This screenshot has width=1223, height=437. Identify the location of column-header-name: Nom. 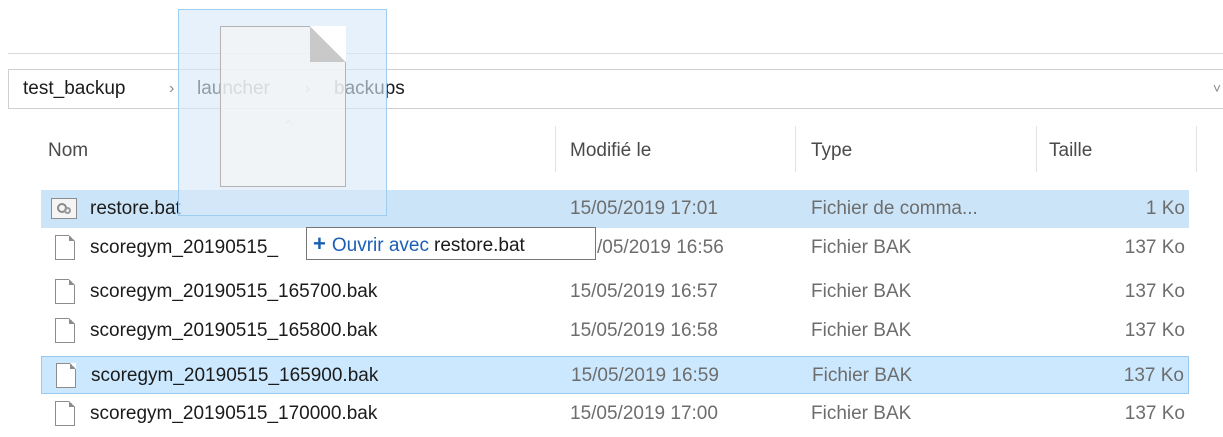
(68, 151).